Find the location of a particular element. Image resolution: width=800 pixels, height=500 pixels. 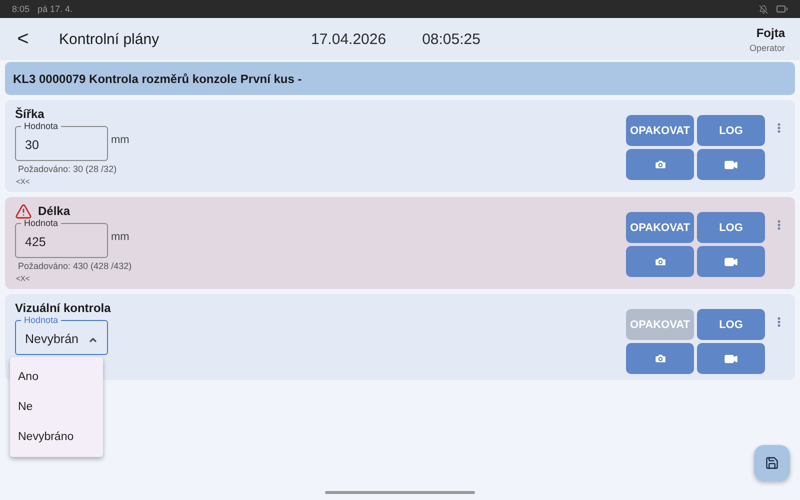

time-text: 08:05:25 is located at coordinates (451, 39).